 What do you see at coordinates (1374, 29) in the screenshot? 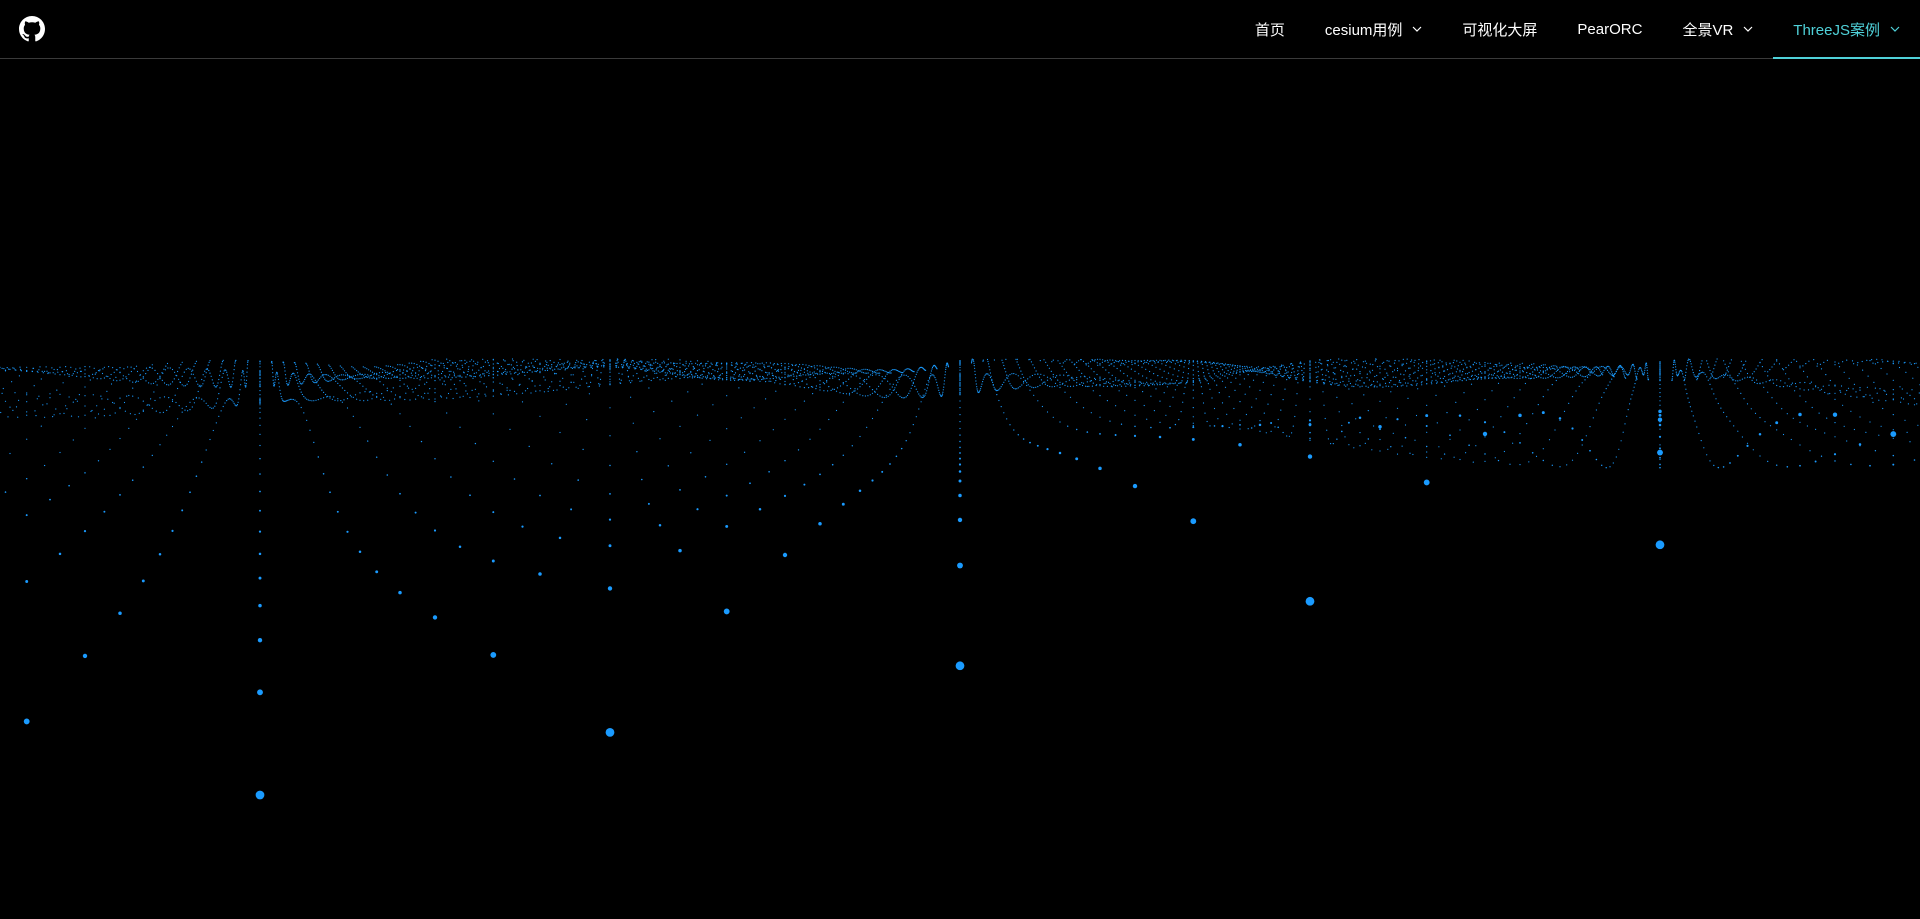
I see `nav-item-cesium: cesium用例` at bounding box center [1374, 29].